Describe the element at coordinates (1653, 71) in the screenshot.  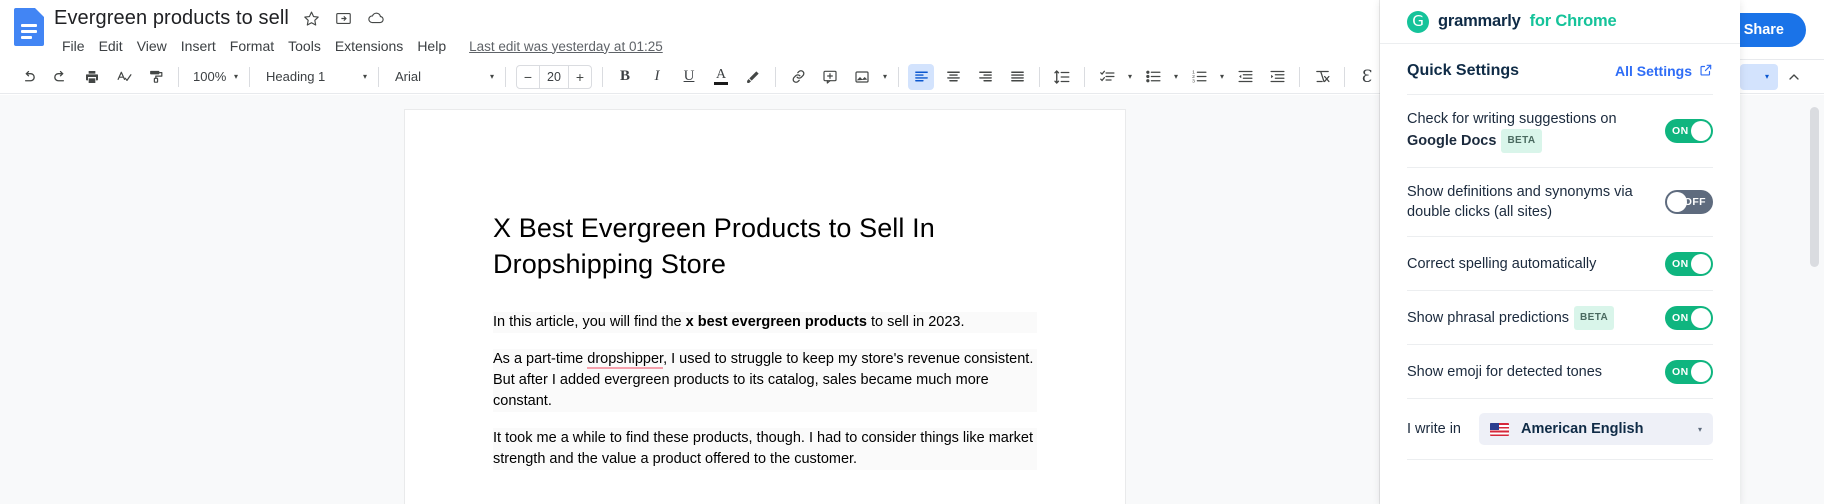
I see `all-settings-label: All Settings` at that location.